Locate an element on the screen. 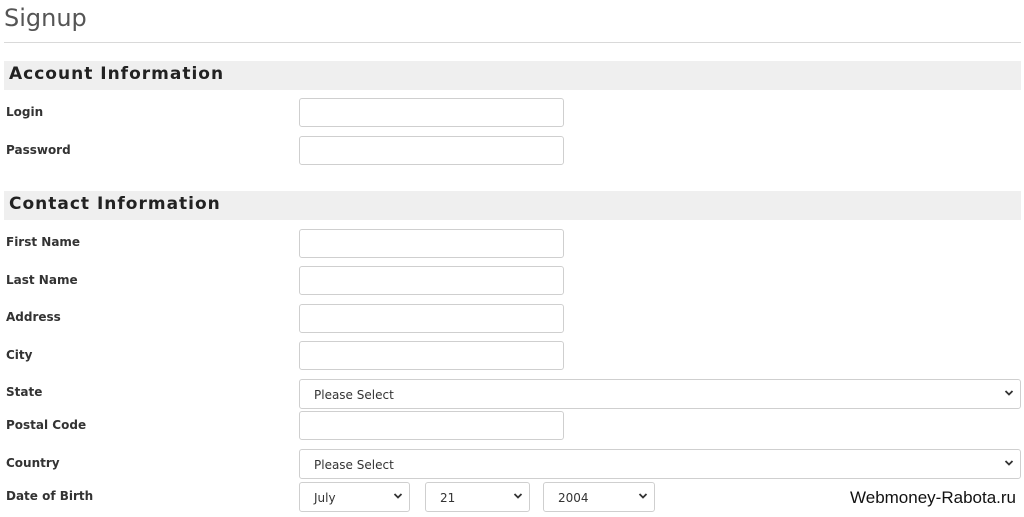 This screenshot has width=1024, height=517. country-select-value: Please Select is located at coordinates (354, 465).